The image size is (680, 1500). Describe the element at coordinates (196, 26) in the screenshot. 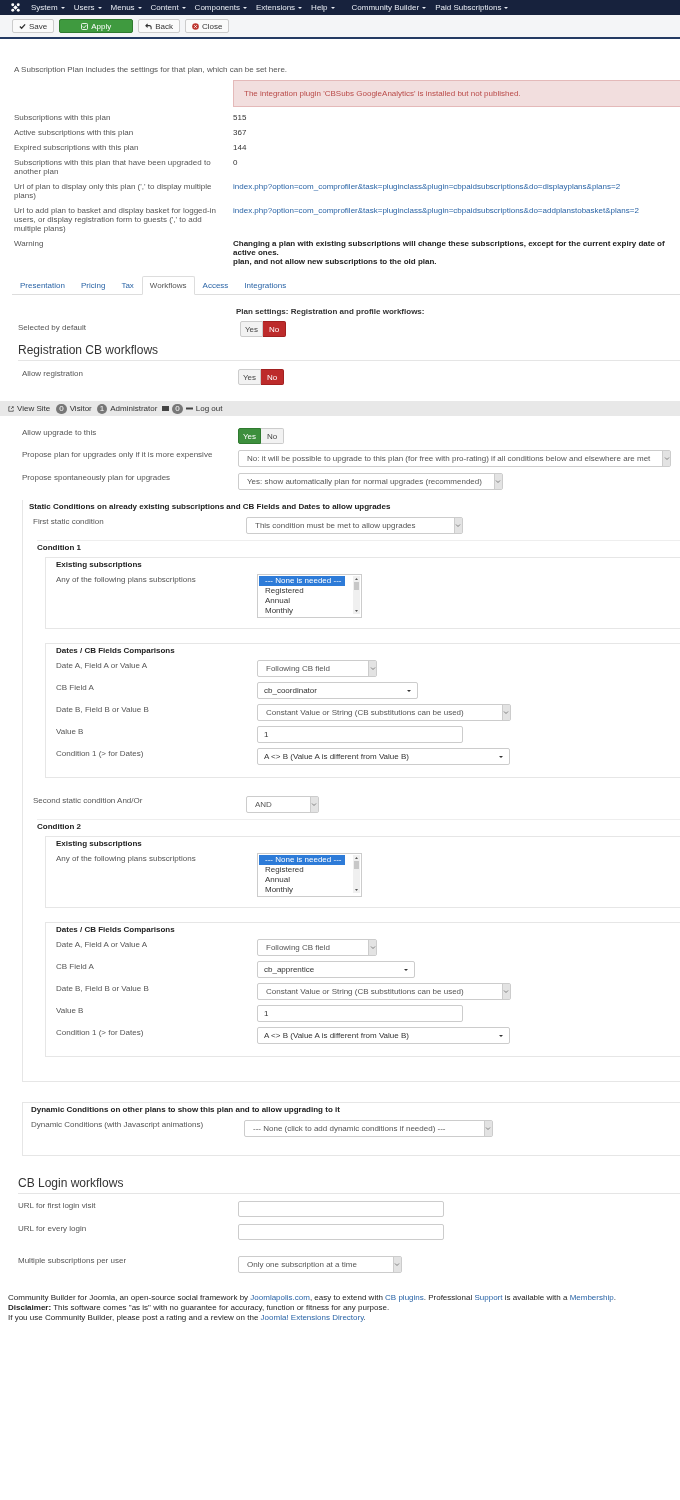

I see `close-icon` at that location.